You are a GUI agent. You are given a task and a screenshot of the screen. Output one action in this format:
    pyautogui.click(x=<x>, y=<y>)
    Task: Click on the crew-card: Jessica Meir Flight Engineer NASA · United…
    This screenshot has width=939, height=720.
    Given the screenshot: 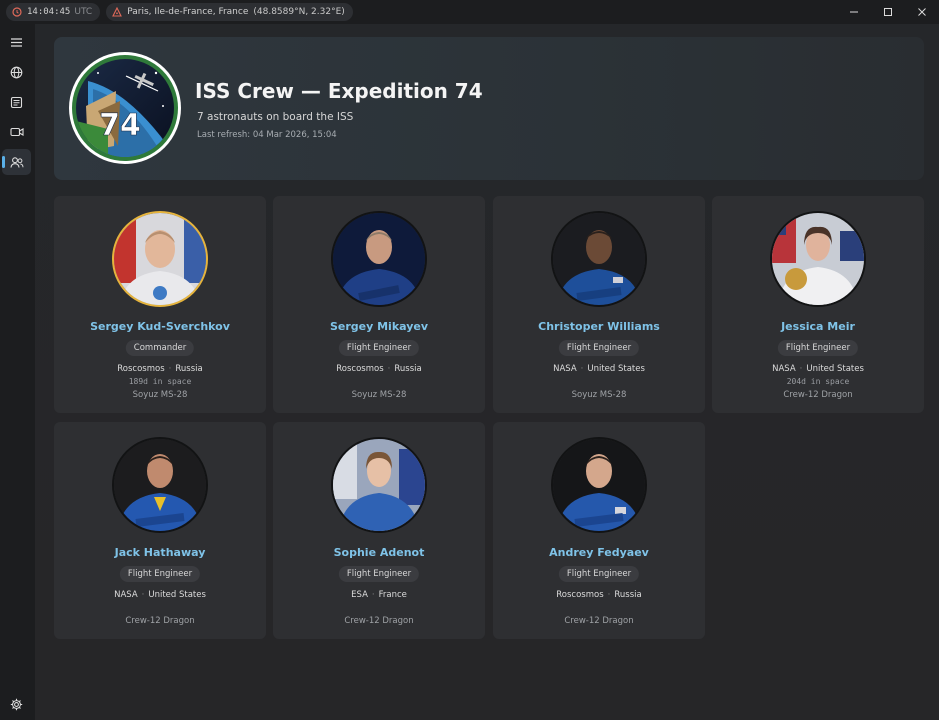 What is the action you would take?
    pyautogui.click(x=818, y=304)
    